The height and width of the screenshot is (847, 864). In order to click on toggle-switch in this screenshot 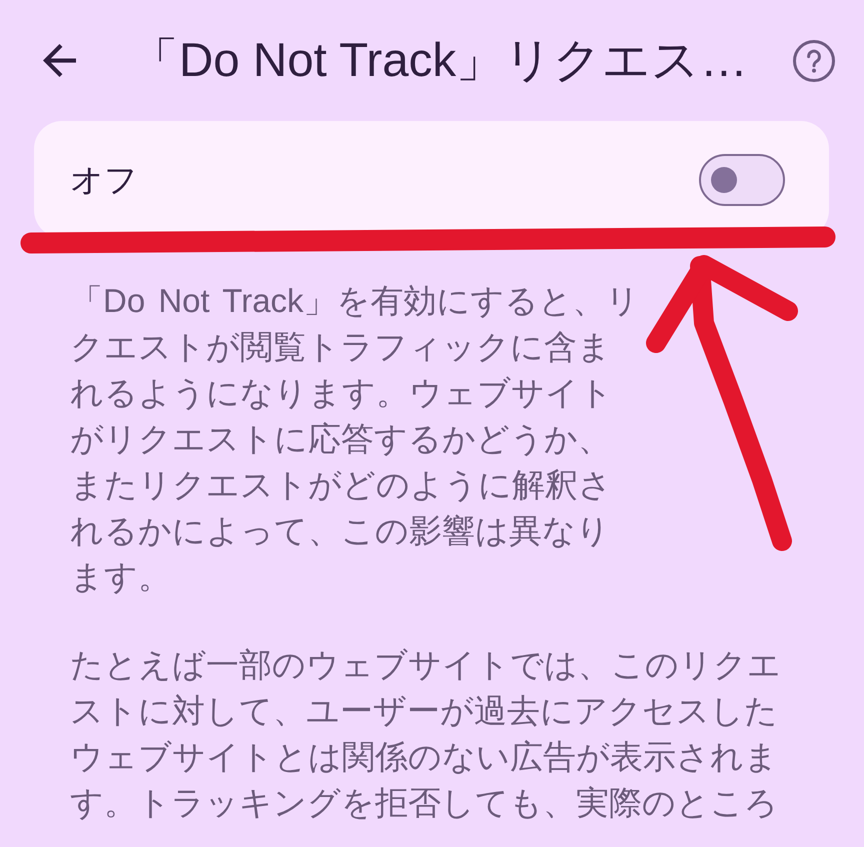, I will do `click(742, 180)`.